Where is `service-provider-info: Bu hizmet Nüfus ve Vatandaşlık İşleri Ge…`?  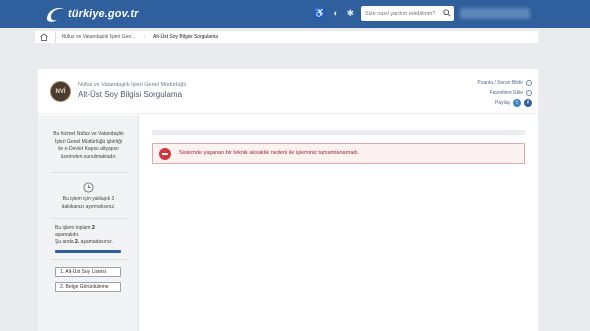
service-provider-info: Bu hizmet Nüfus ve Vatandaşlık İşleri Ge… is located at coordinates (88, 145).